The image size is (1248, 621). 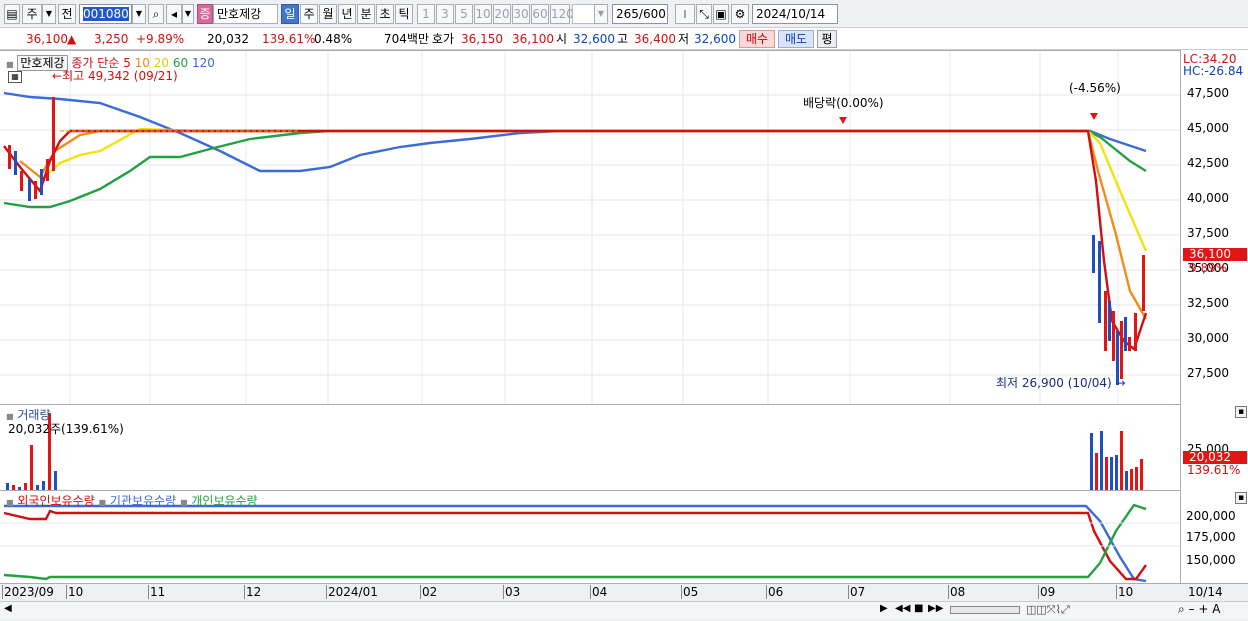 What do you see at coordinates (575, 543) in the screenshot?
I see `holdings-line` at bounding box center [575, 543].